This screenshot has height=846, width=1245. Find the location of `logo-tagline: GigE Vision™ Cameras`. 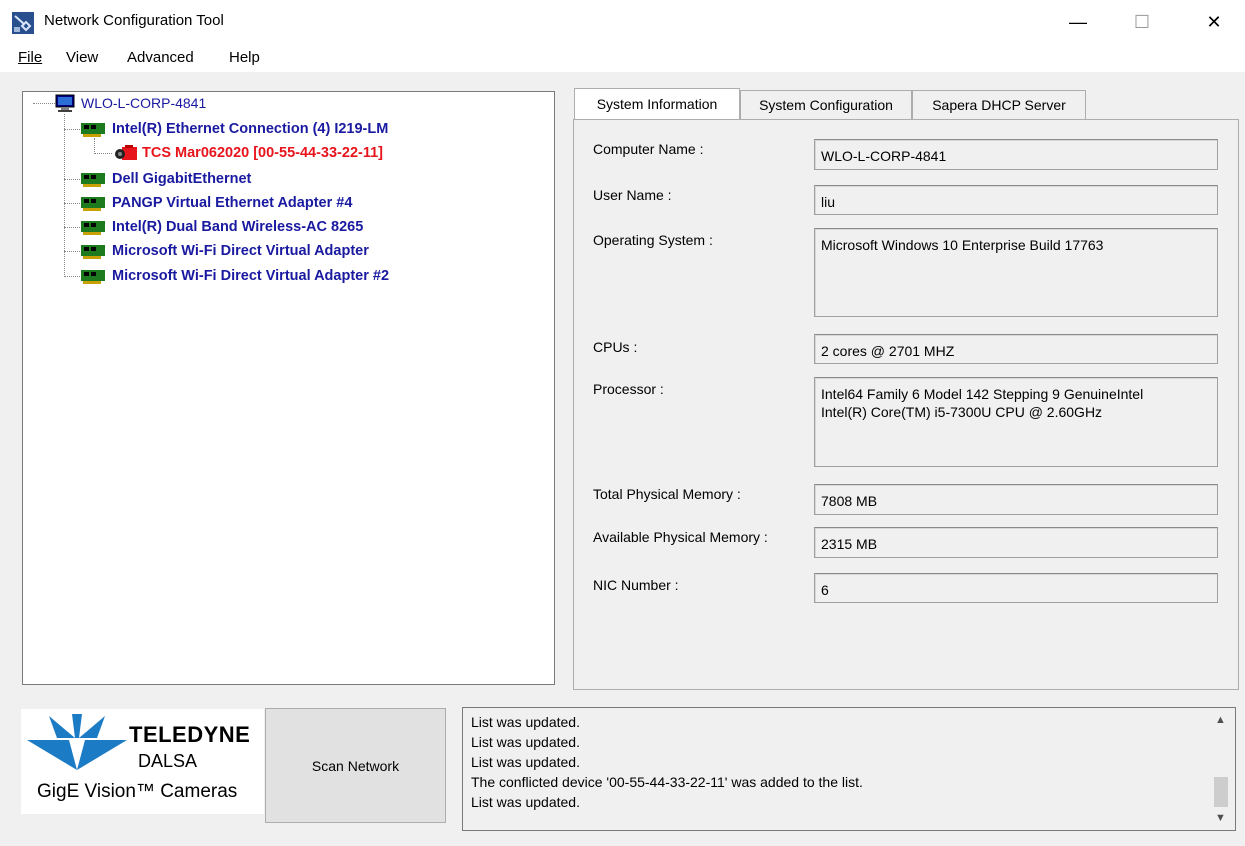

logo-tagline: GigE Vision™ Cameras is located at coordinates (137, 791).